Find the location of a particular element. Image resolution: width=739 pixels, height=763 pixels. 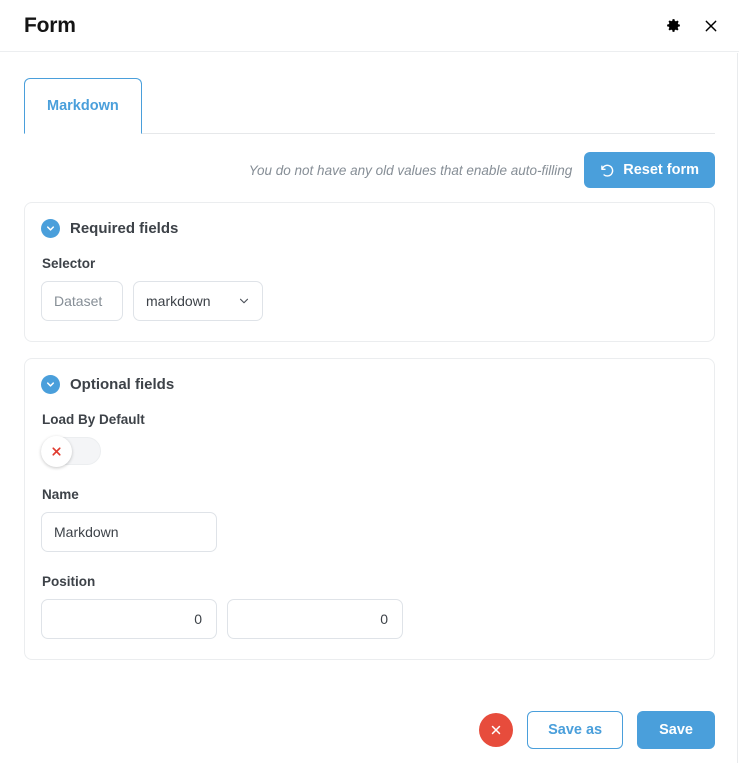

position-y-input is located at coordinates (315, 619).